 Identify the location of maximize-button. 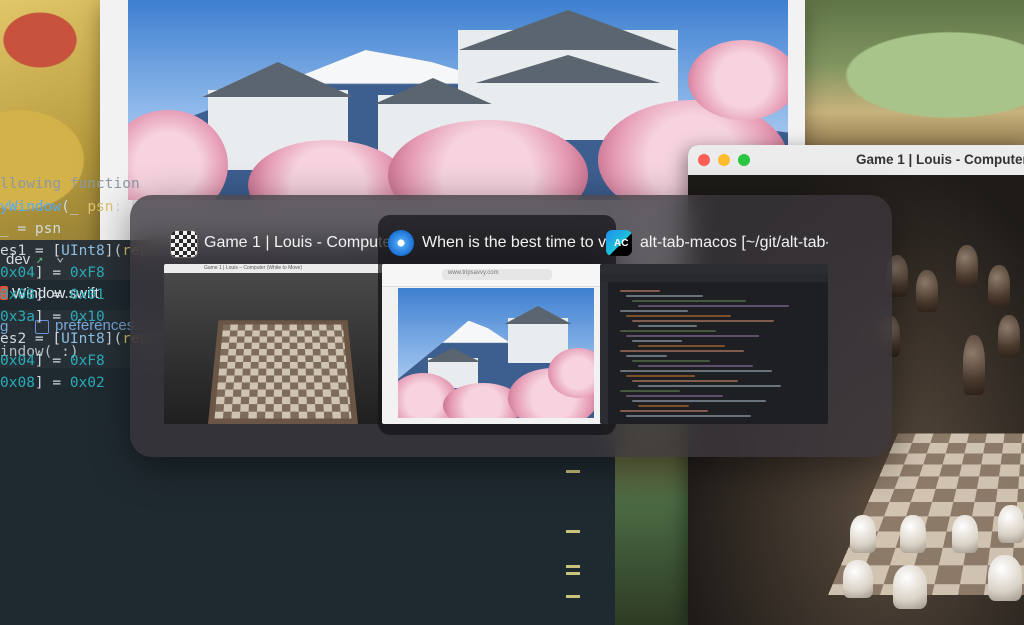
(744, 160).